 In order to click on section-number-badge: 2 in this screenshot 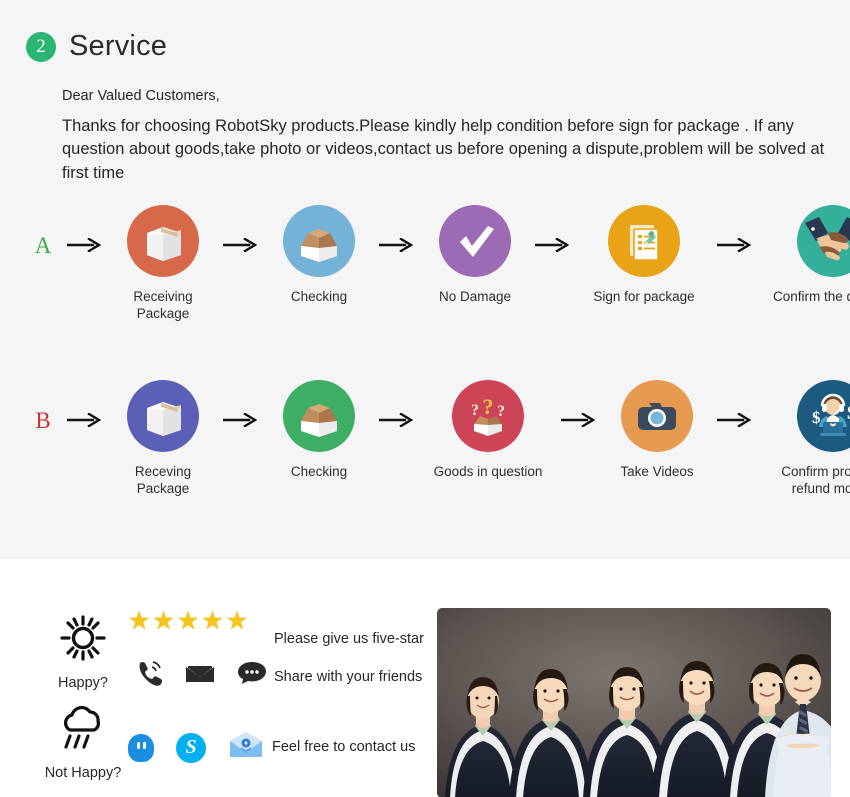, I will do `click(41, 46)`.